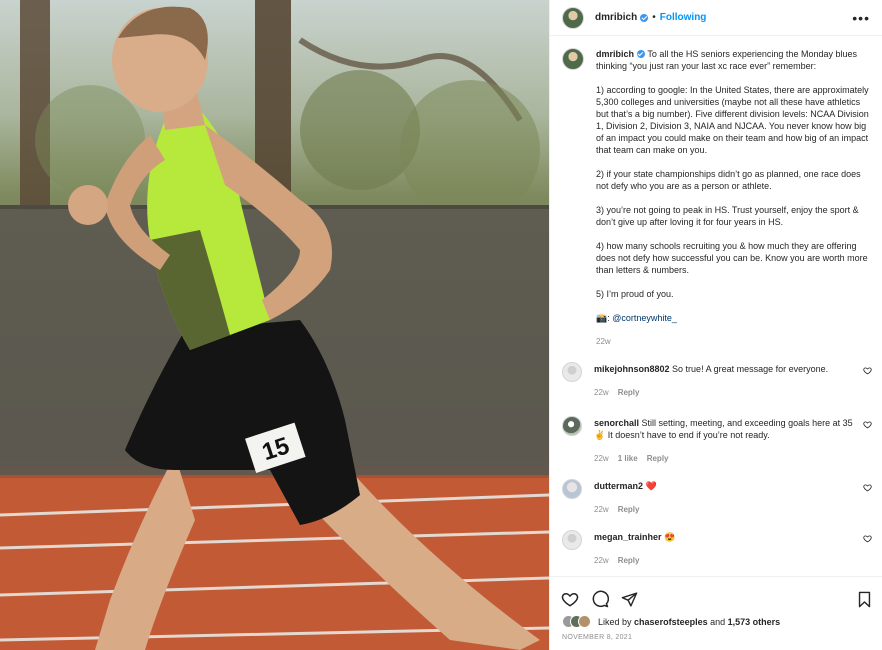 The image size is (882, 650). I want to click on comment-username: senorchall, so click(616, 423).